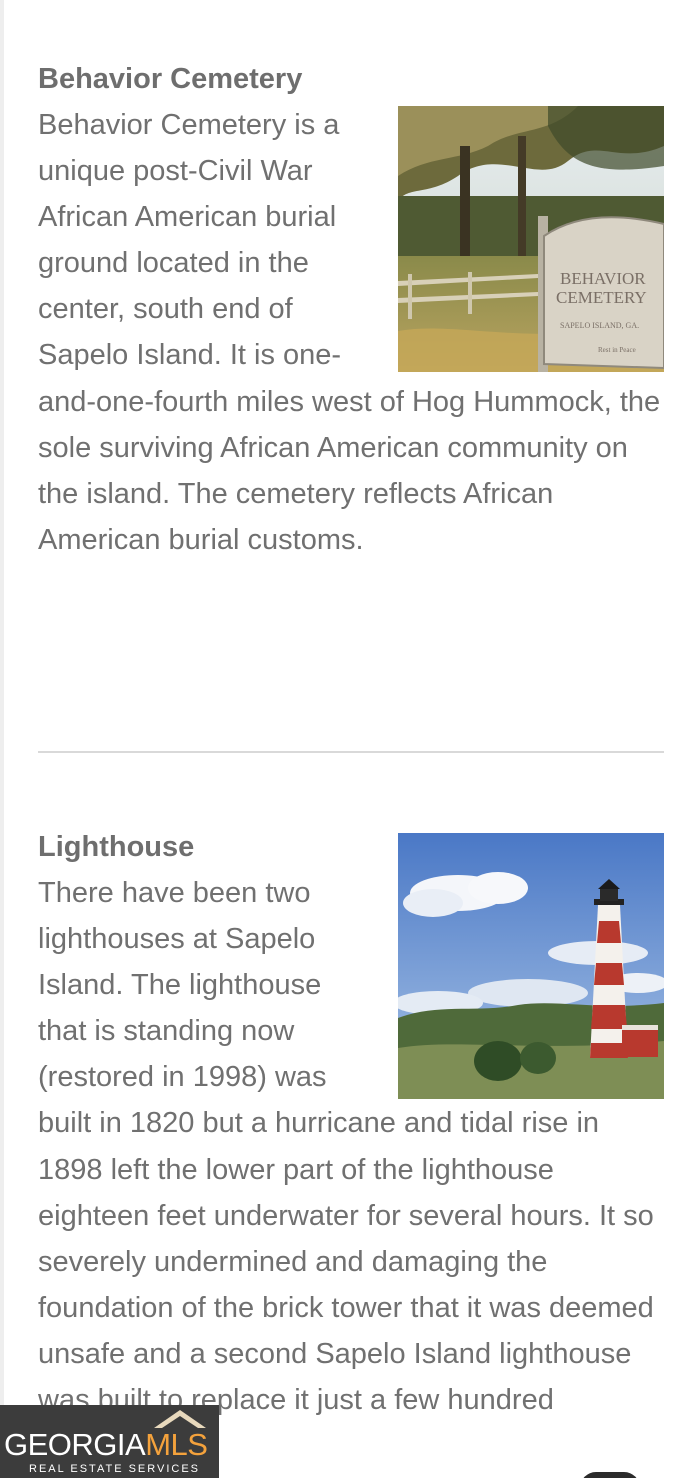  What do you see at coordinates (2, 739) in the screenshot?
I see `page-left-edge` at bounding box center [2, 739].